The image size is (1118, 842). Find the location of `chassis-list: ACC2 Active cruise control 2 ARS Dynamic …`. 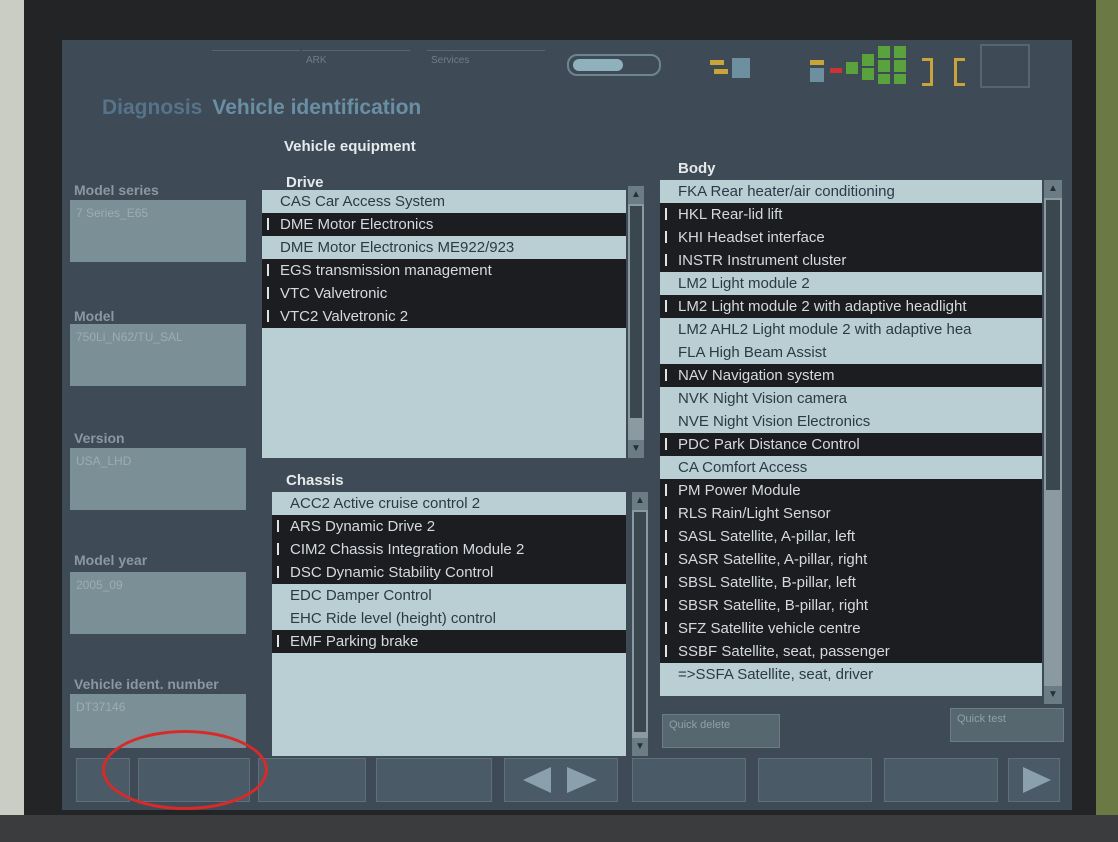

chassis-list: ACC2 Active cruise control 2 ARS Dynamic … is located at coordinates (449, 624).